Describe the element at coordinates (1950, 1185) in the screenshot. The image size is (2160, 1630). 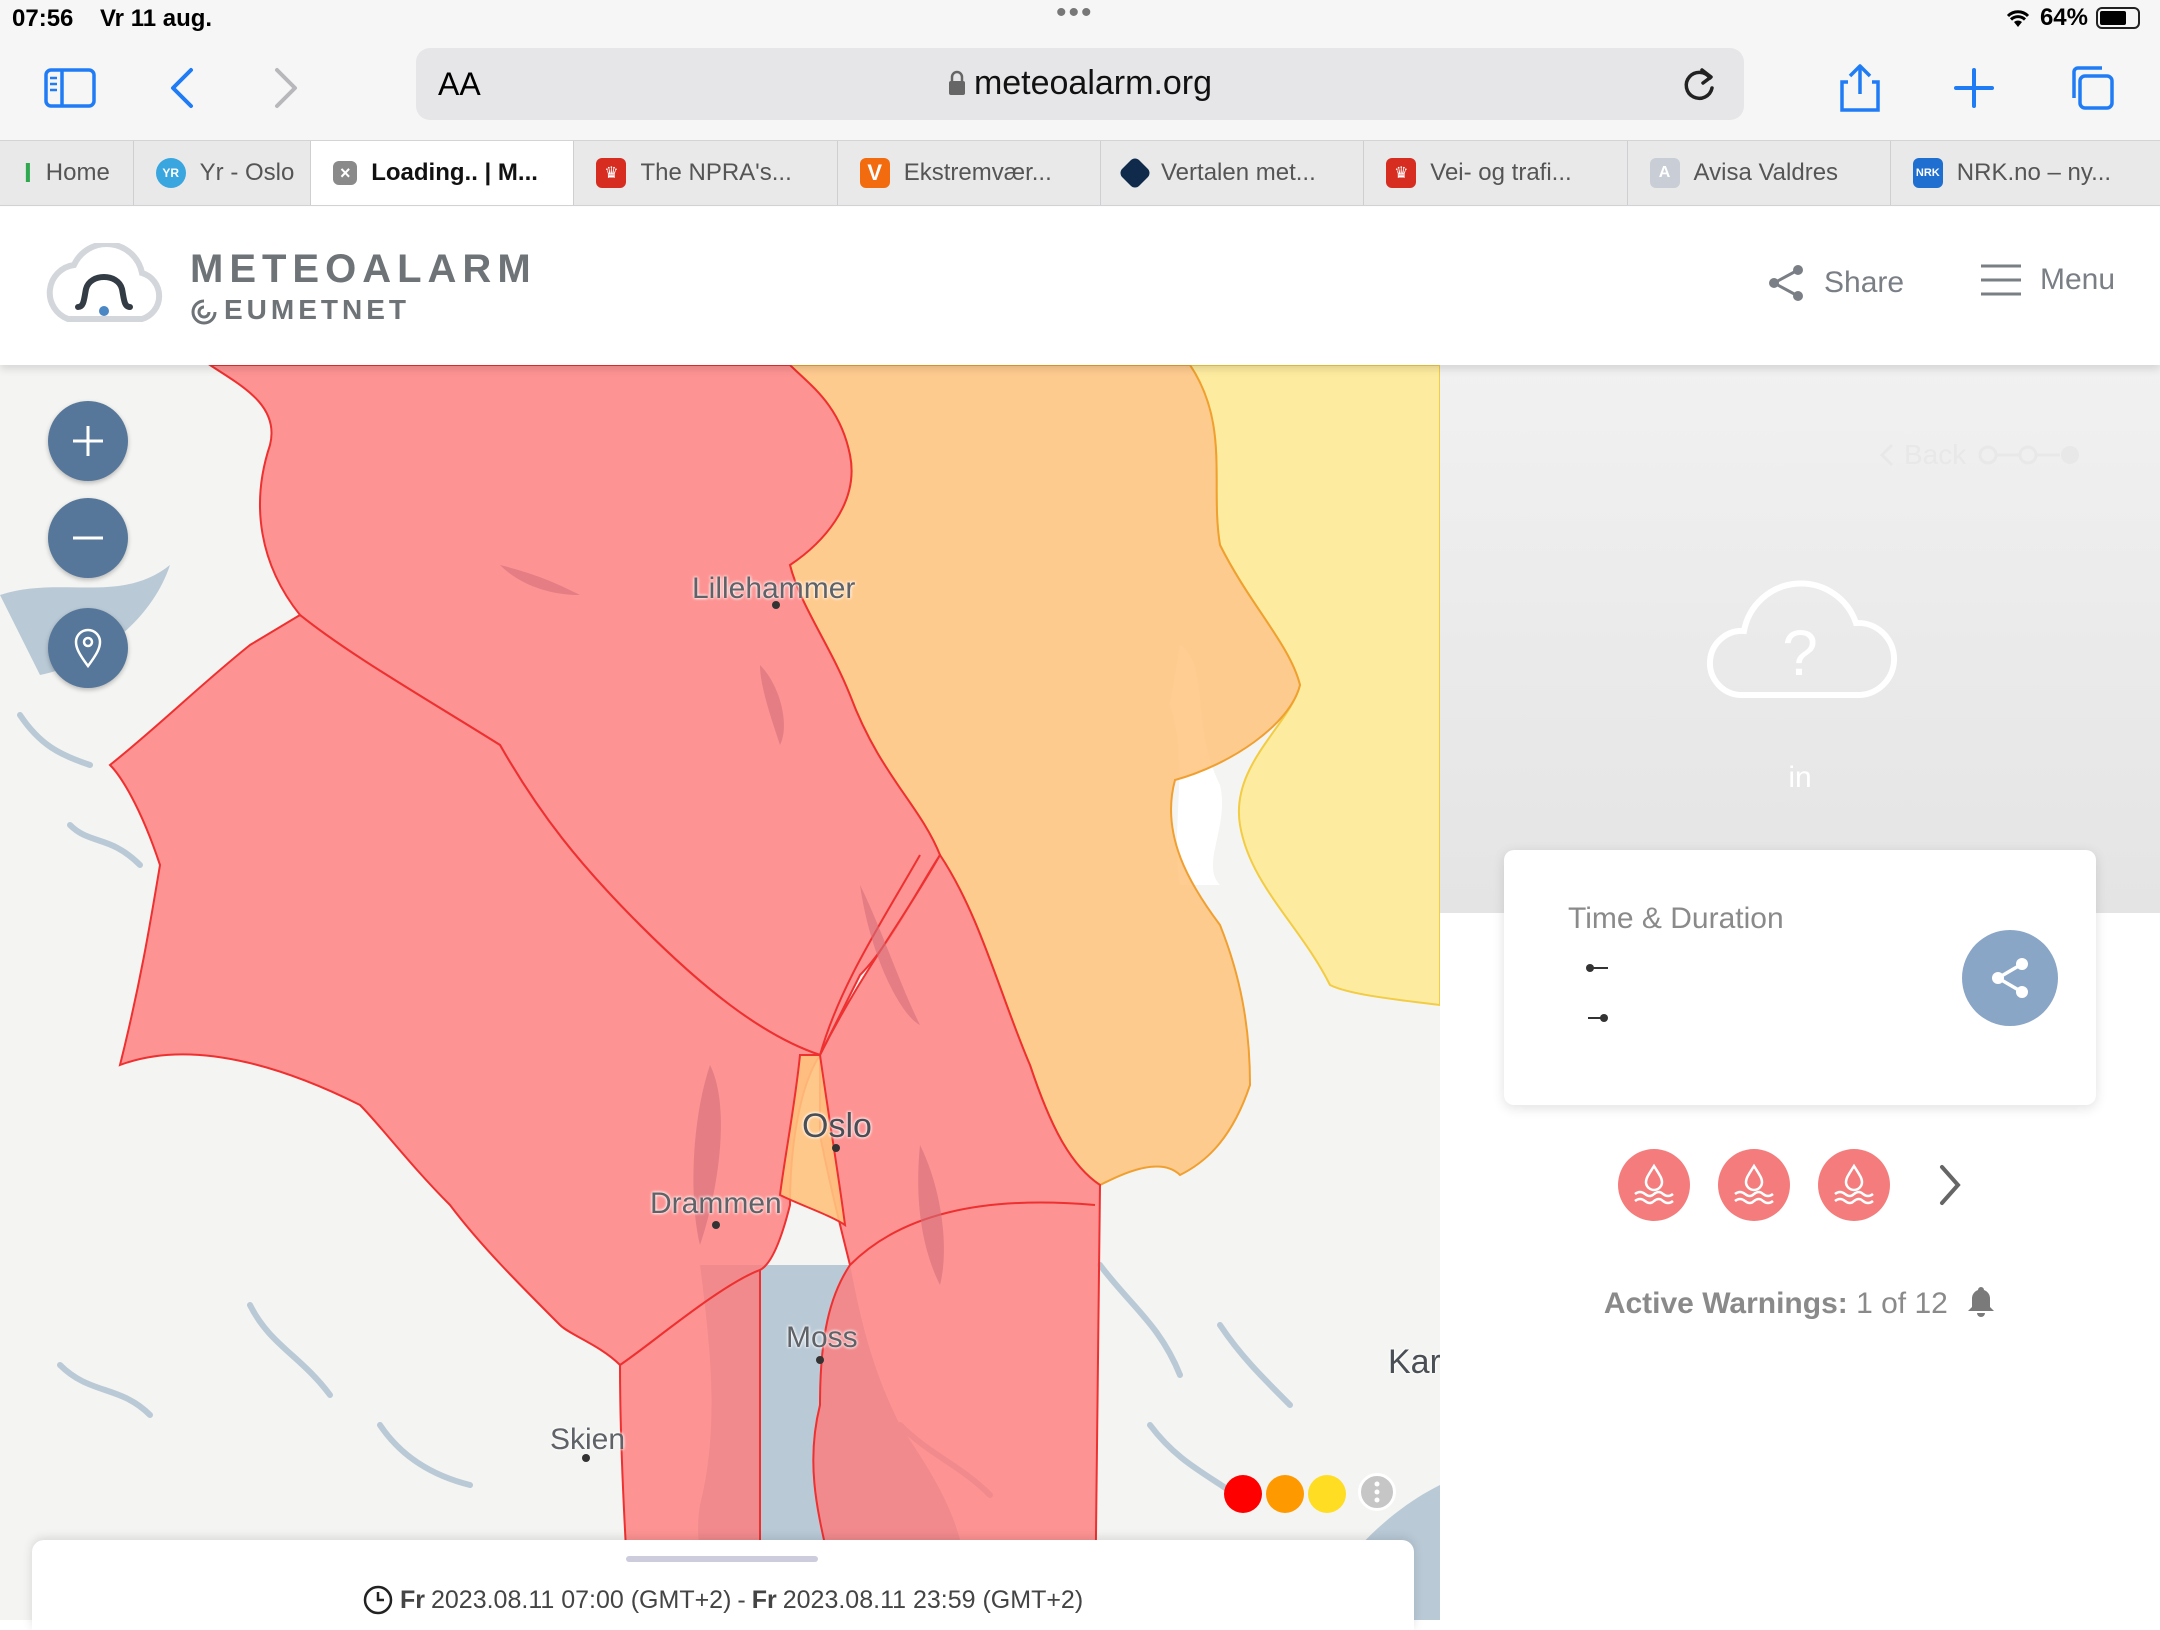
I see `chevron-right-icon` at that location.